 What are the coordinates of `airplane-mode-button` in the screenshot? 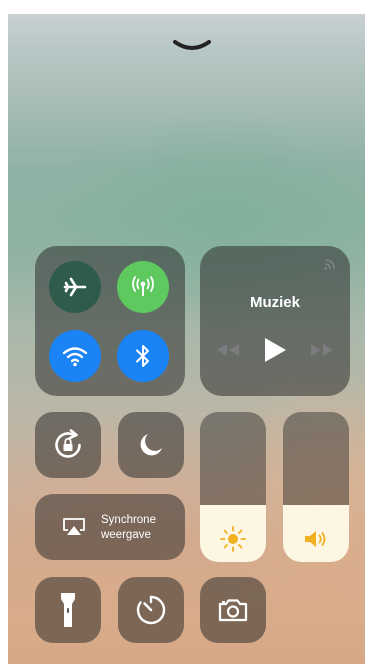 It's located at (75, 287).